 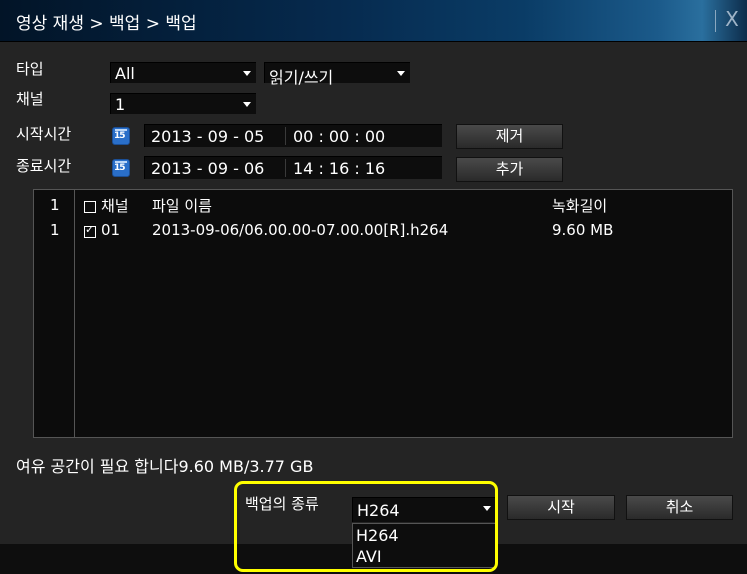 What do you see at coordinates (337, 74) in the screenshot?
I see `mode-select: 읽기/쓰기` at bounding box center [337, 74].